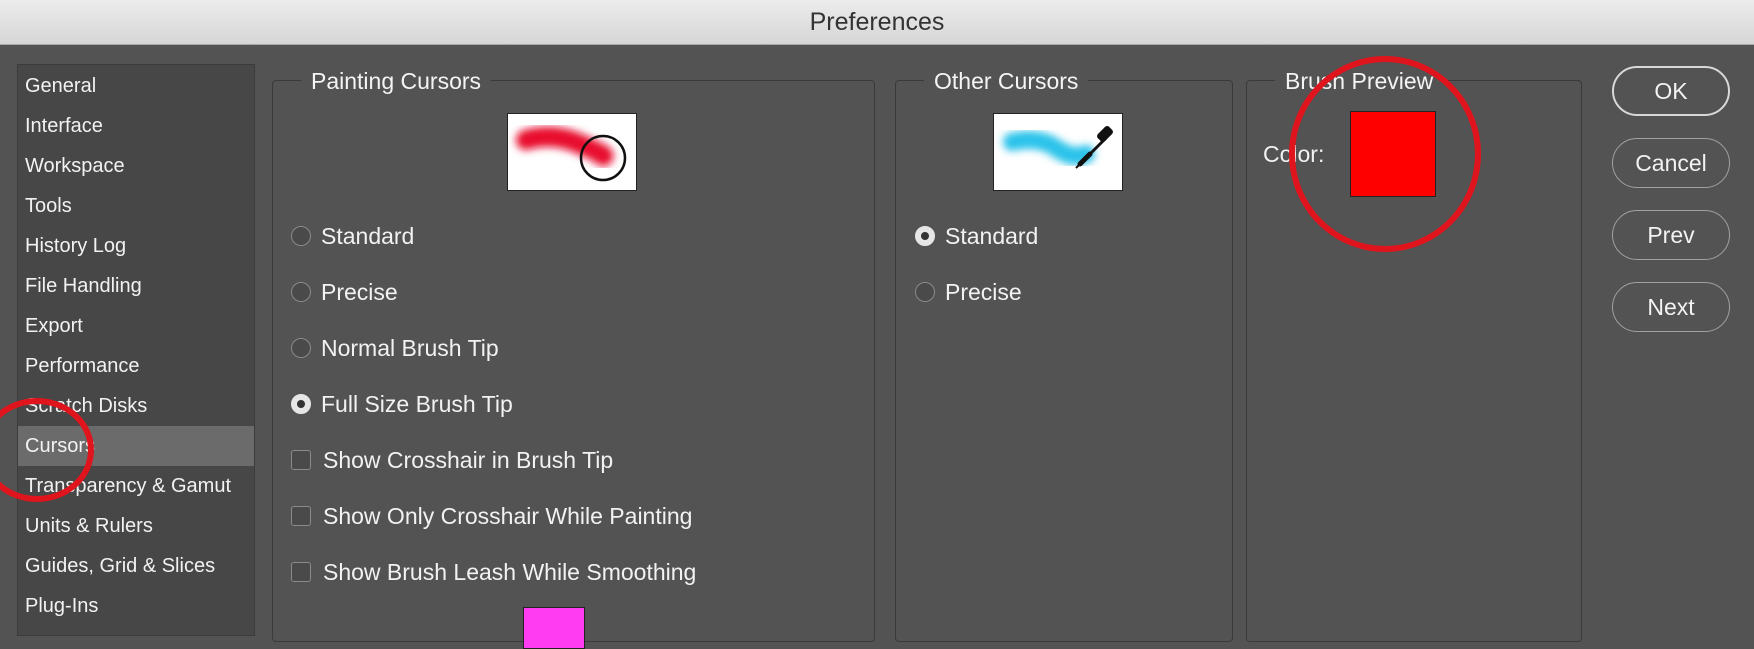 Image resolution: width=1754 pixels, height=649 pixels. I want to click on other-precise-radio: Precise, so click(968, 292).